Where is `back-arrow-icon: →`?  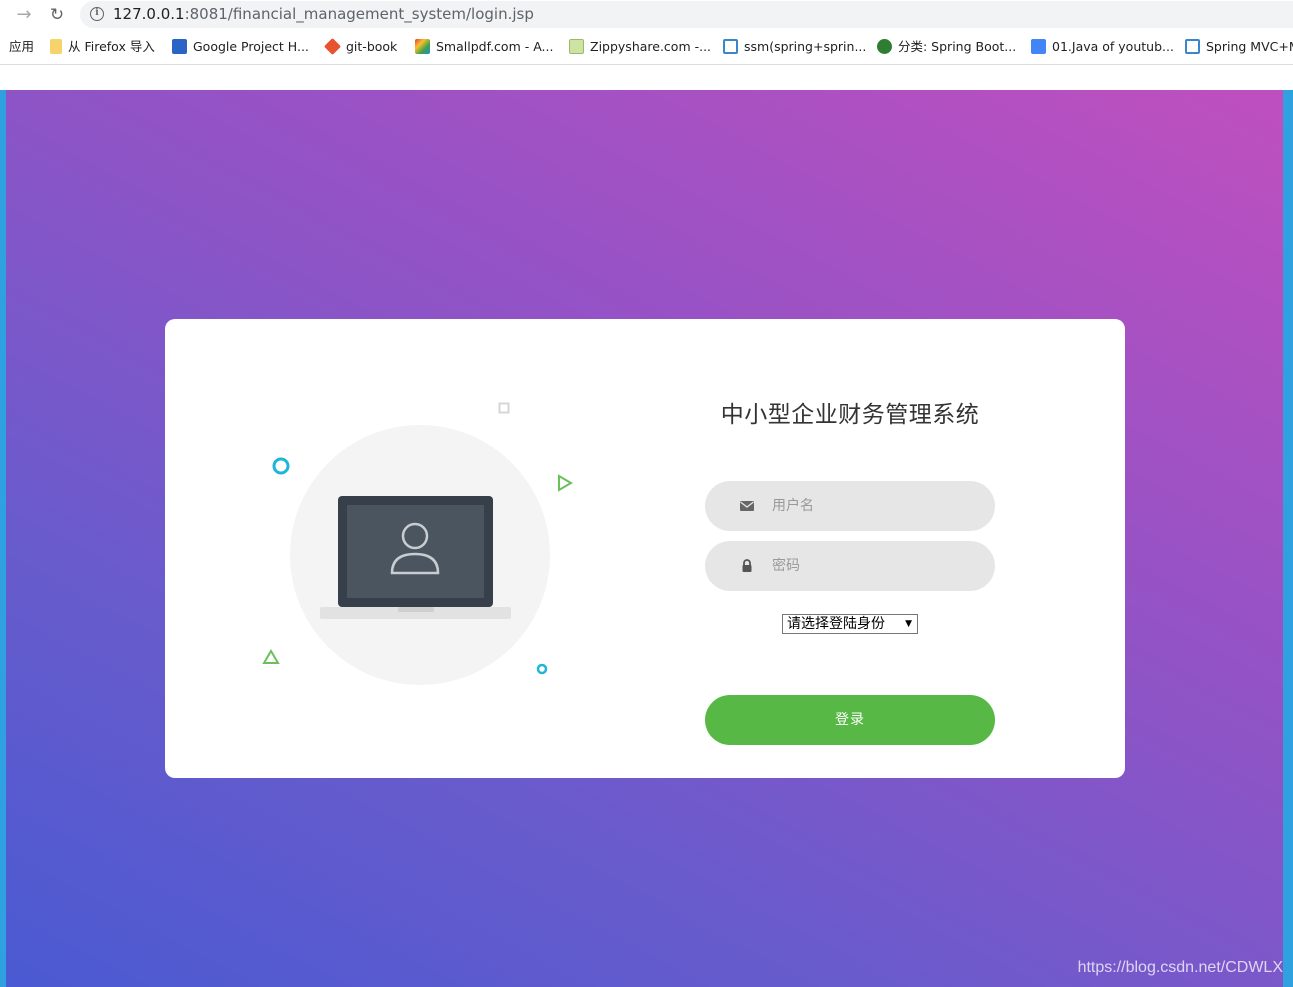
back-arrow-icon: → is located at coordinates (24, 15).